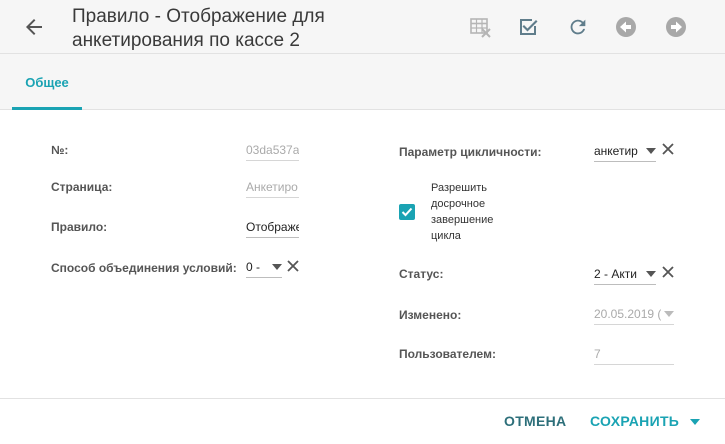 This screenshot has width=725, height=444. I want to click on status-select: 2 - Акти, so click(625, 274).